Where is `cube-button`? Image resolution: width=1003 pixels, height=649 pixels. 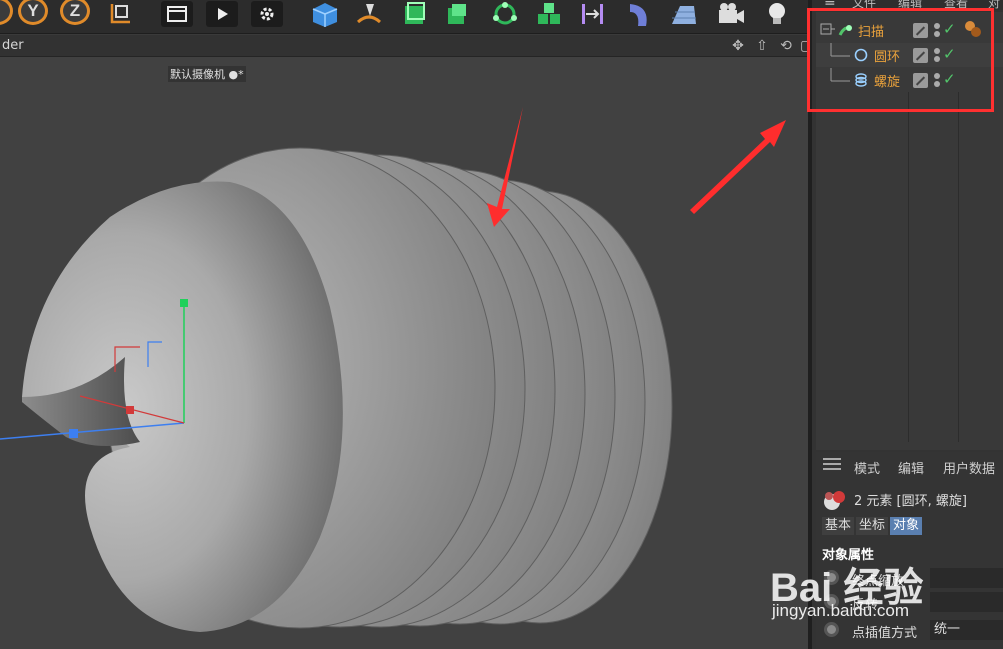 cube-button is located at coordinates (325, 14).